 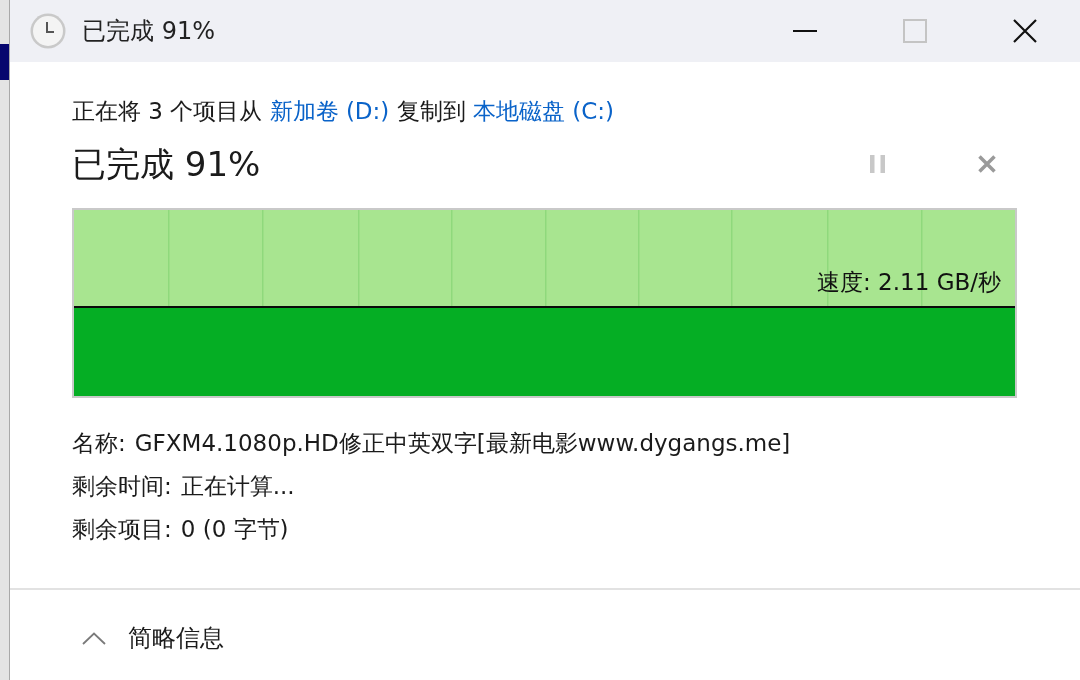 I want to click on location-link: 本地磁盘 (C:), so click(x=543, y=111).